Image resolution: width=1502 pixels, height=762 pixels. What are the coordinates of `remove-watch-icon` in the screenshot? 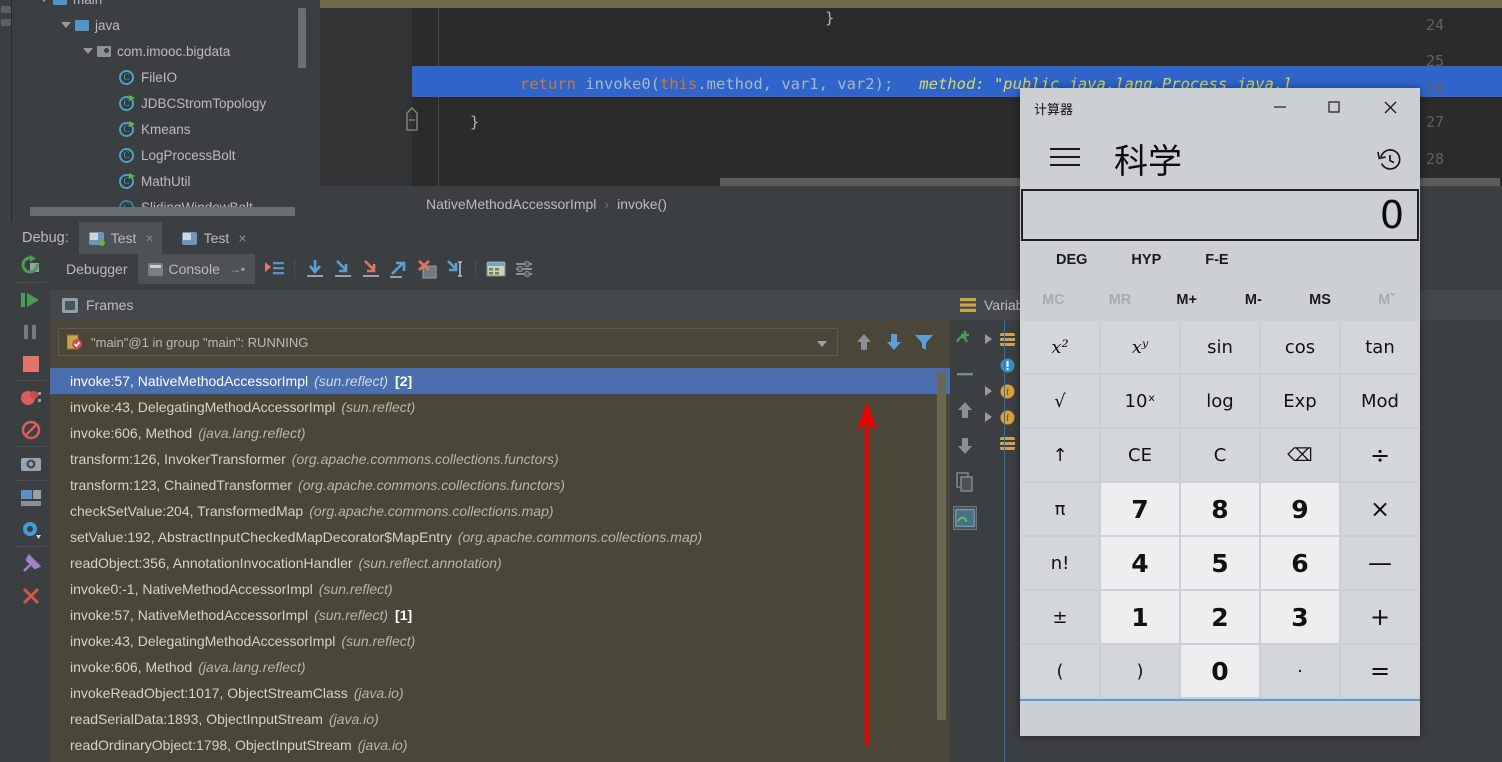 It's located at (965, 374).